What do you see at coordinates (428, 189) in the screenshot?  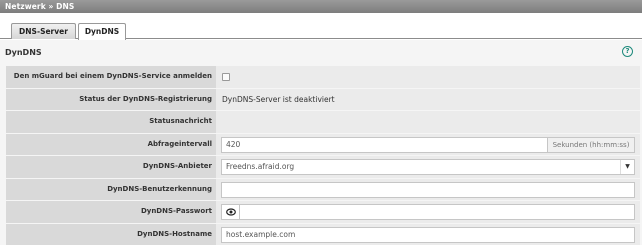 I see `dyndns-user-input` at bounding box center [428, 189].